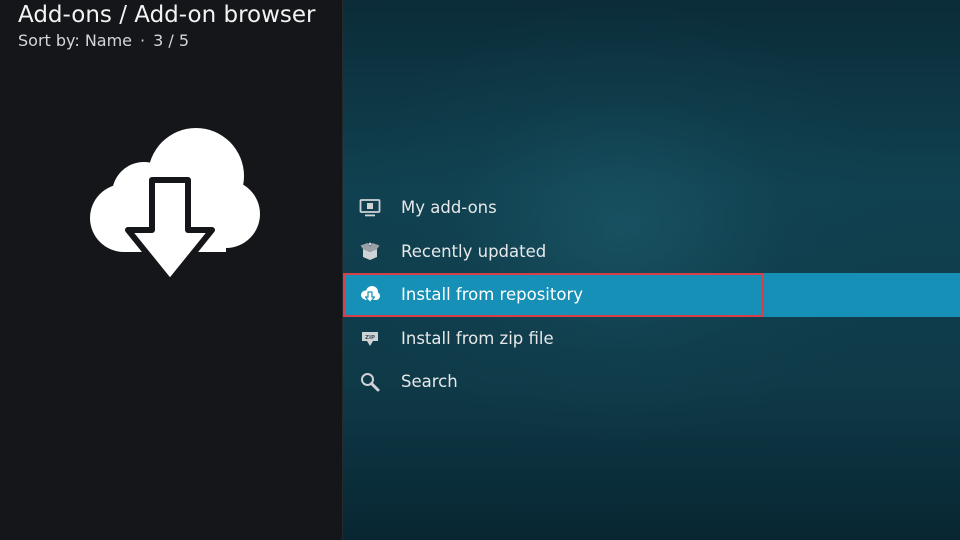 This screenshot has width=960, height=540. What do you see at coordinates (429, 382) in the screenshot?
I see `menu-item-label: Search` at bounding box center [429, 382].